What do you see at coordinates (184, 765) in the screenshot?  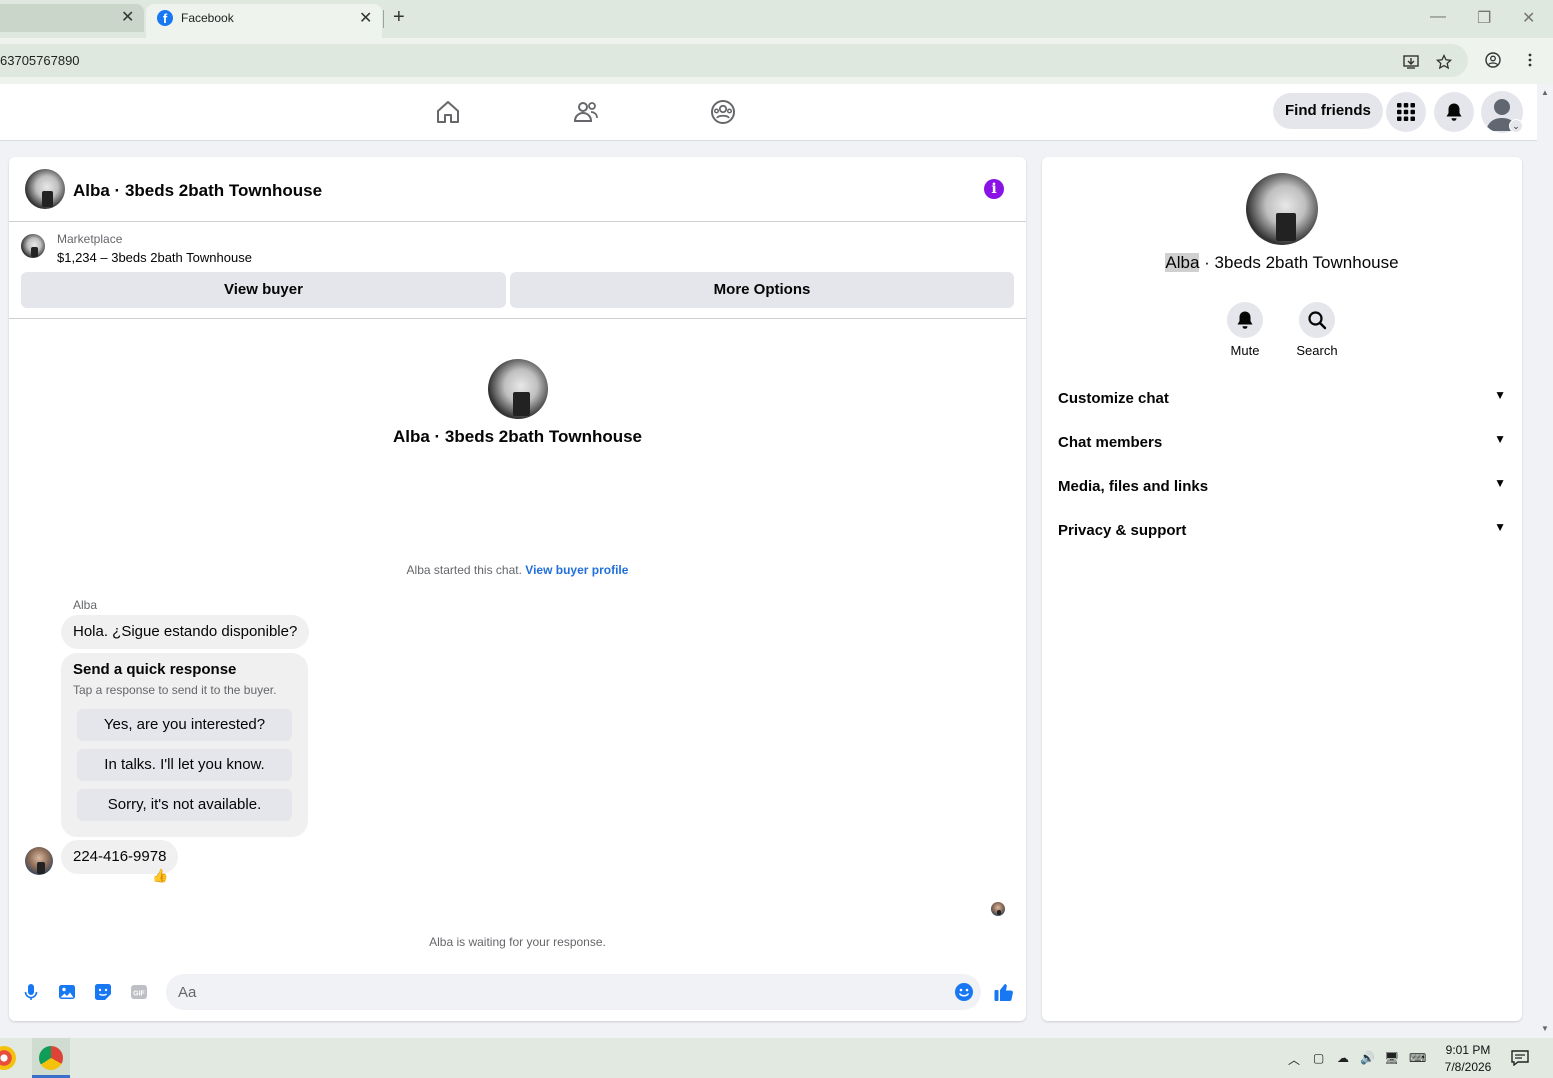 I see `quick-response-option: In talks. I'll let you know.` at bounding box center [184, 765].